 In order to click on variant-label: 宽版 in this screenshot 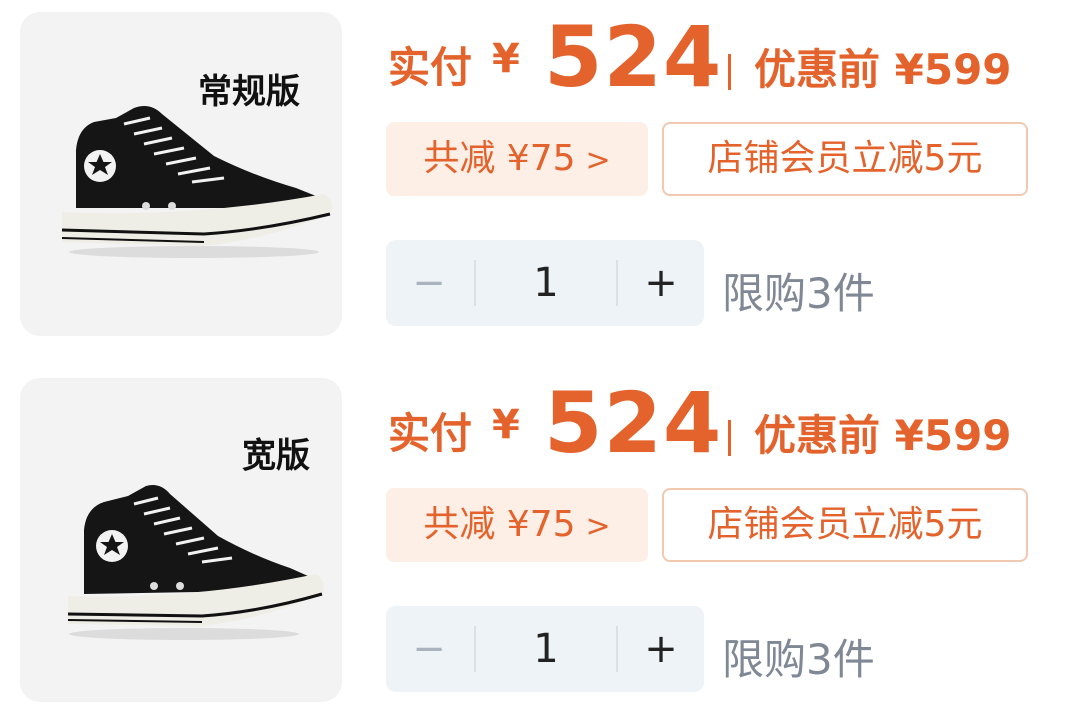, I will do `click(276, 456)`.